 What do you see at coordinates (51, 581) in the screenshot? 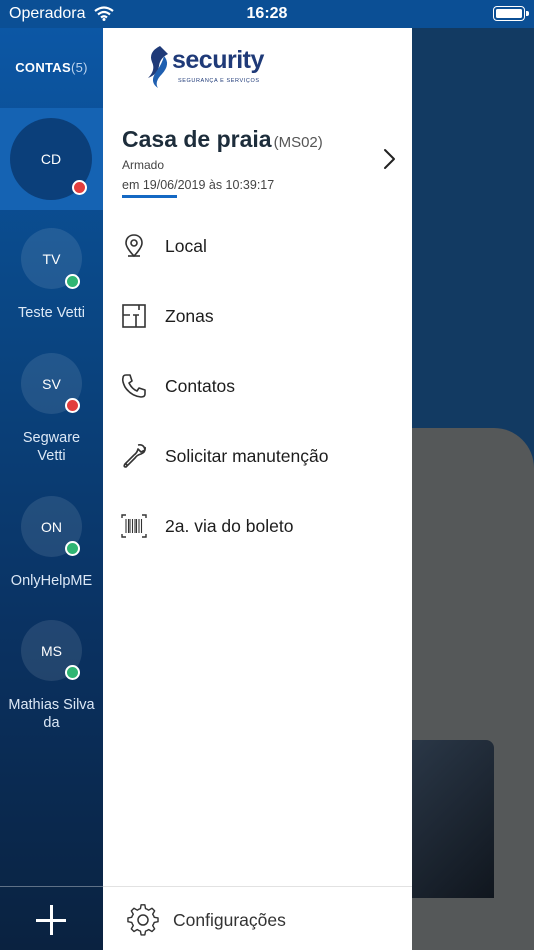
I see `account-name: OnlyHelpME` at bounding box center [51, 581].